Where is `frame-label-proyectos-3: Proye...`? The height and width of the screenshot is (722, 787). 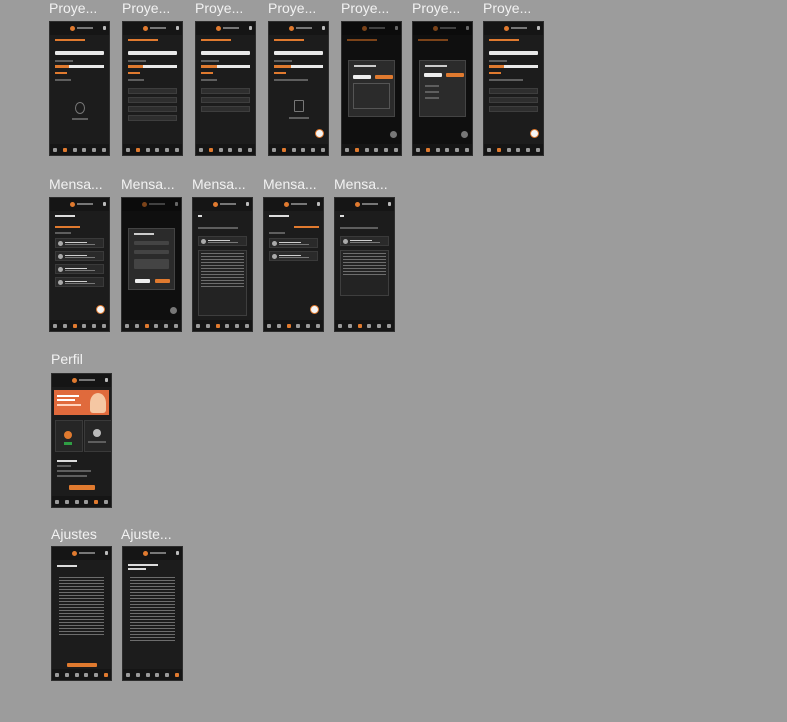 frame-label-proyectos-3: Proye... is located at coordinates (219, 8).